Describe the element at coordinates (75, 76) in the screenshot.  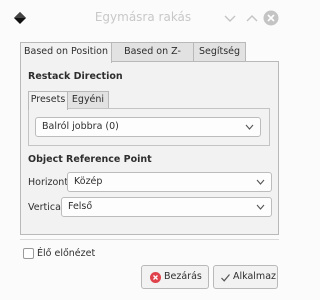
I see `restack-direction-heading: Restack Direction` at that location.